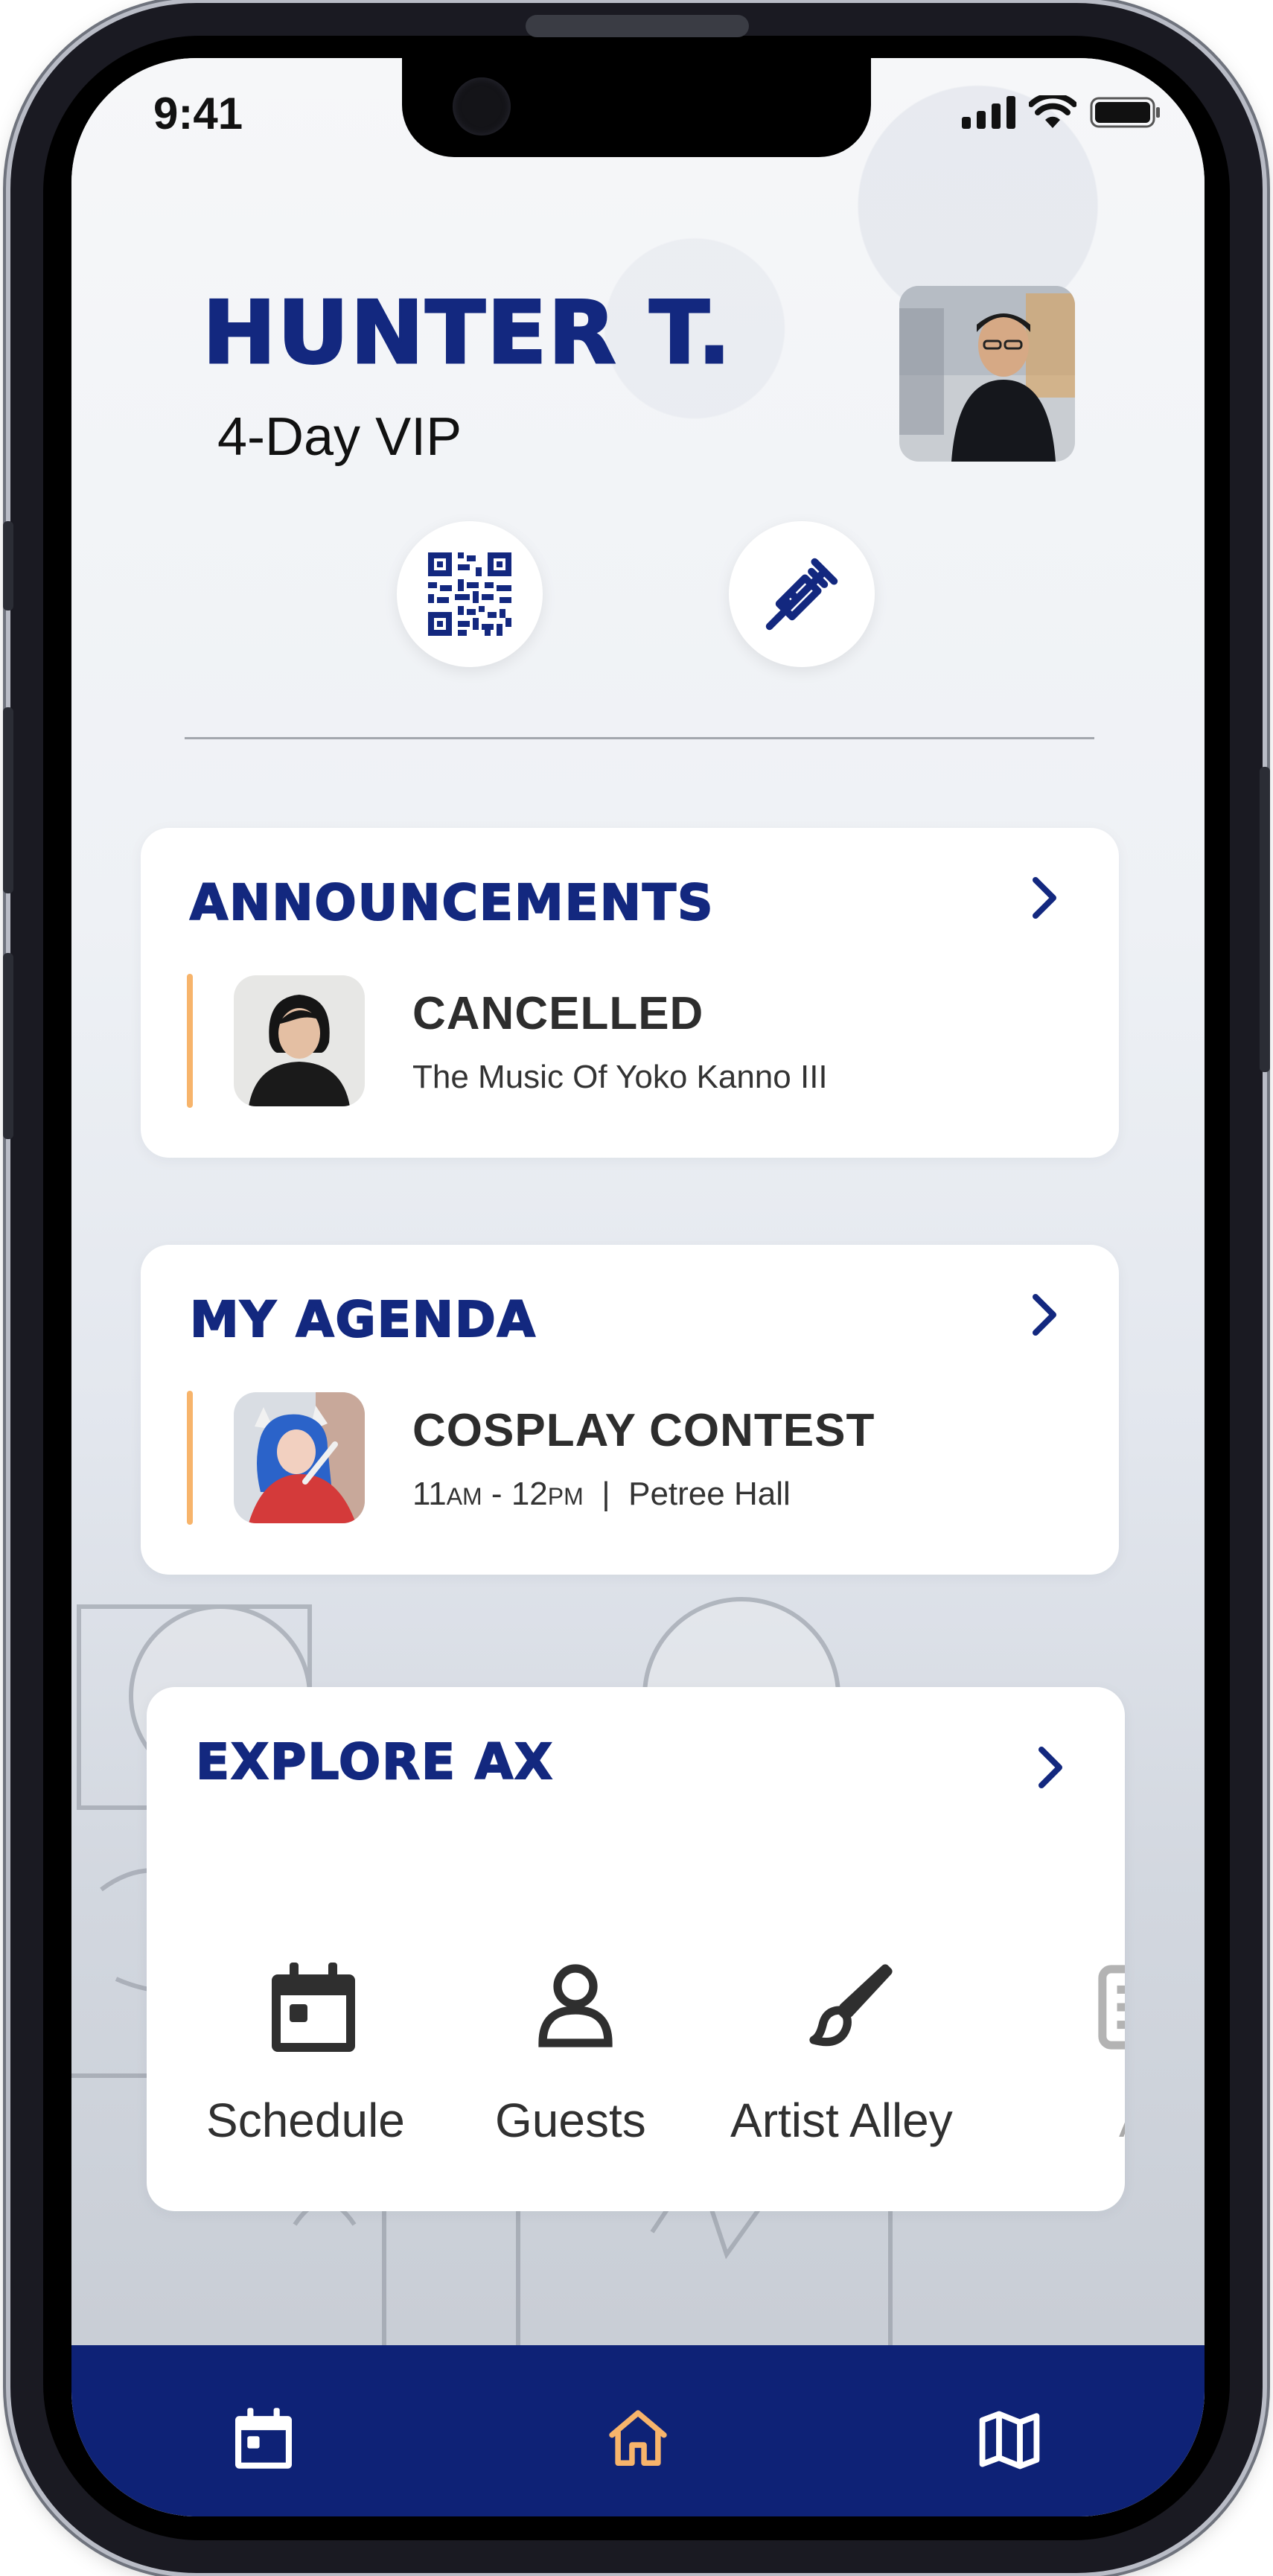 This screenshot has height=2576, width=1273. I want to click on power-button, so click(1265, 919).